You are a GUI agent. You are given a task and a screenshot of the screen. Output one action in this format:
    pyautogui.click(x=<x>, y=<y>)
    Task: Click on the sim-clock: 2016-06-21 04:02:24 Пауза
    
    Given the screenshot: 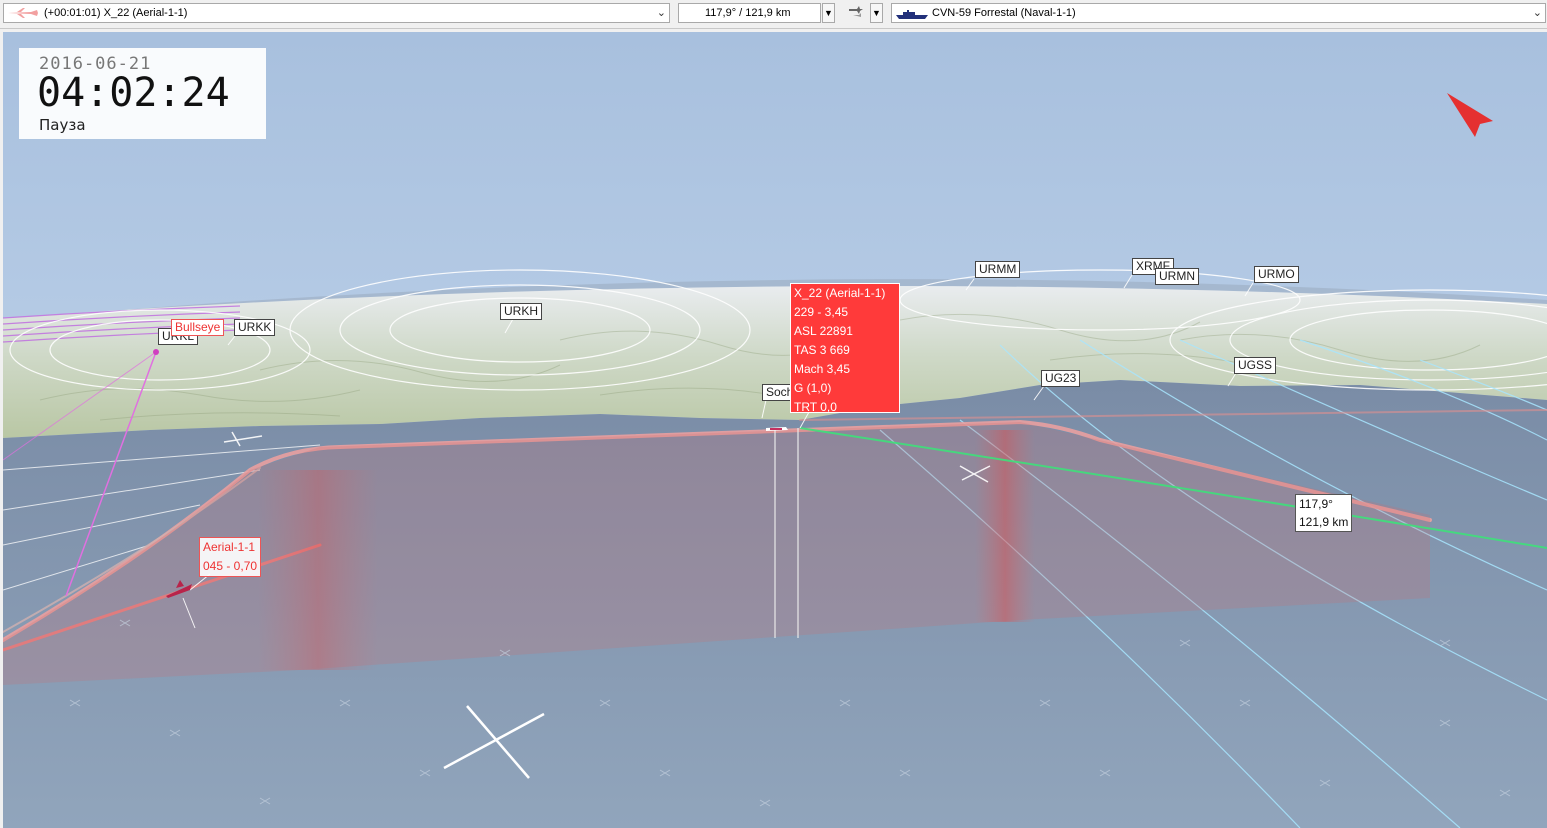 What is the action you would take?
    pyautogui.click(x=142, y=93)
    